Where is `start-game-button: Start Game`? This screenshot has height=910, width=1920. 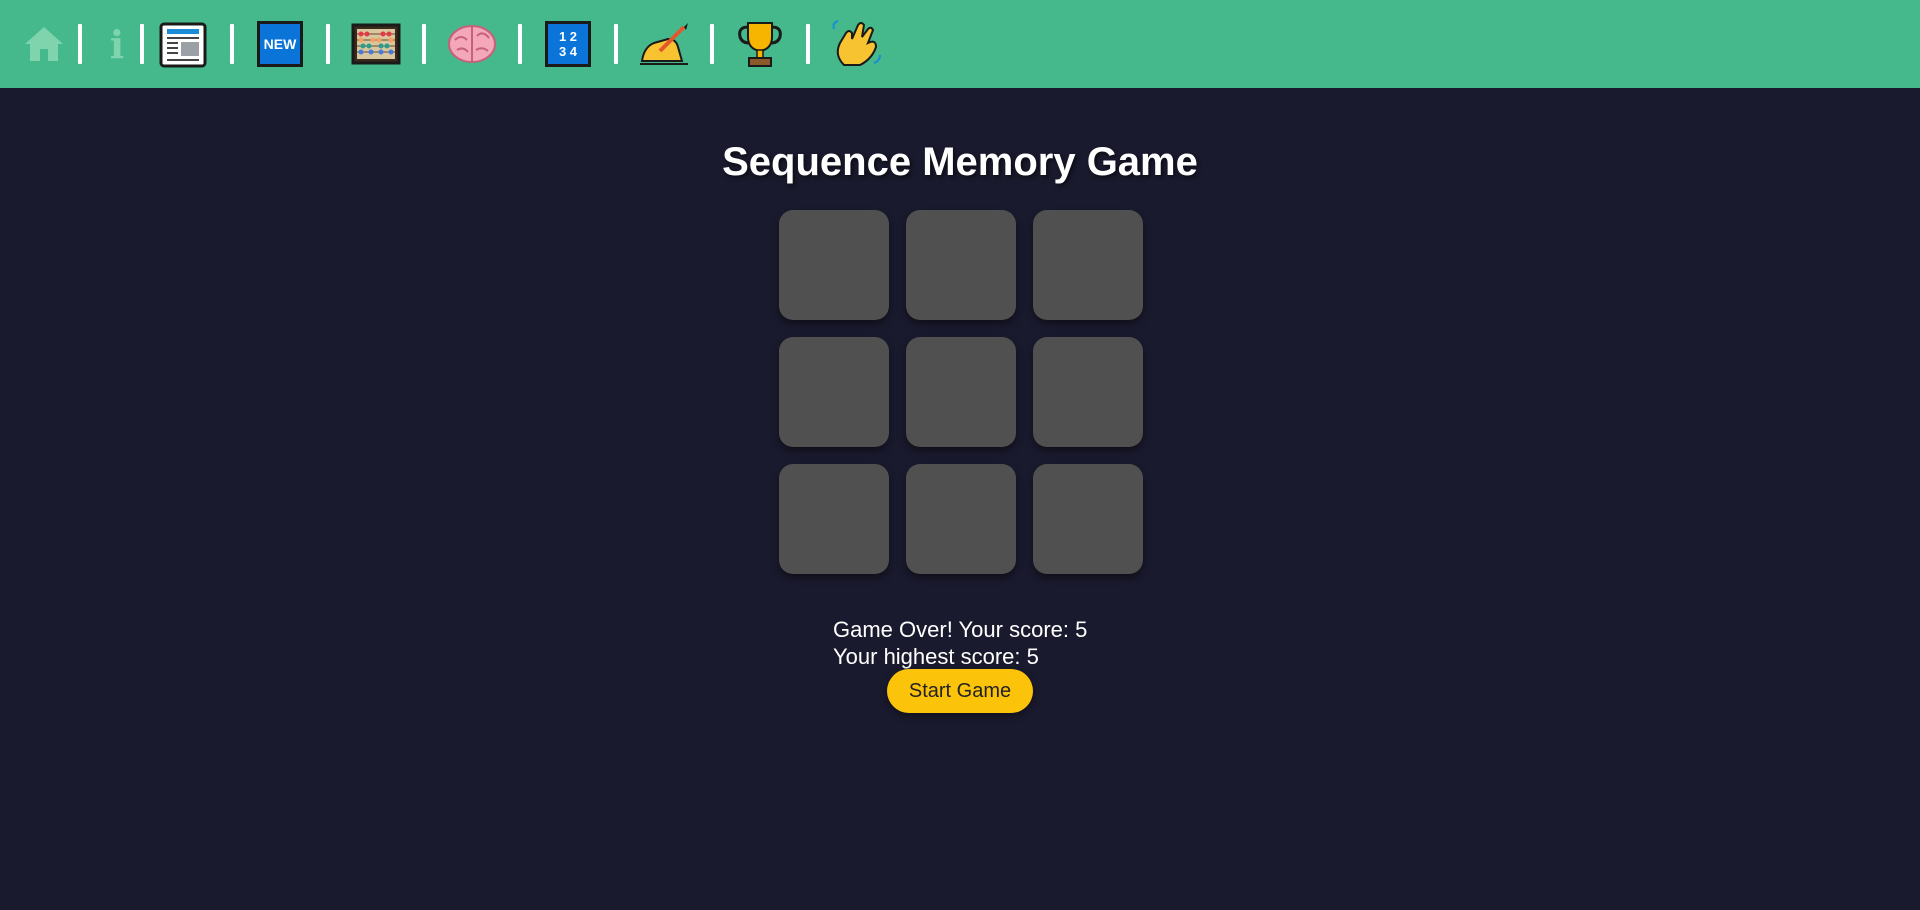 start-game-button: Start Game is located at coordinates (960, 691).